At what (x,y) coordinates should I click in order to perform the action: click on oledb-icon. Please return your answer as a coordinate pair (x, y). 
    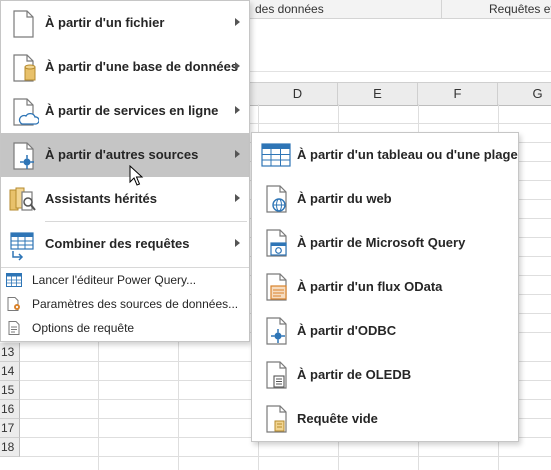
    Looking at the image, I should click on (276, 375).